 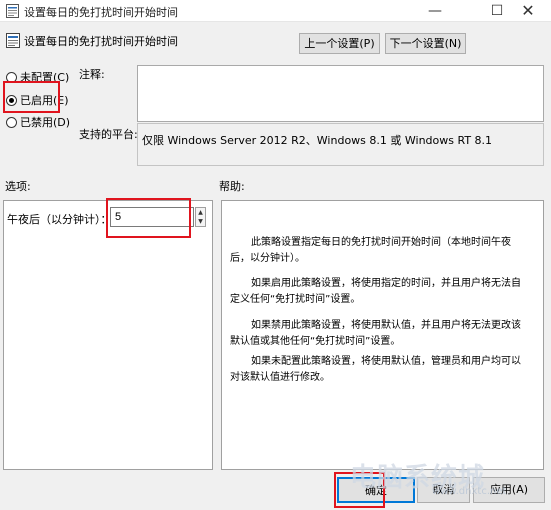 I want to click on close-button: ✕, so click(x=528, y=11).